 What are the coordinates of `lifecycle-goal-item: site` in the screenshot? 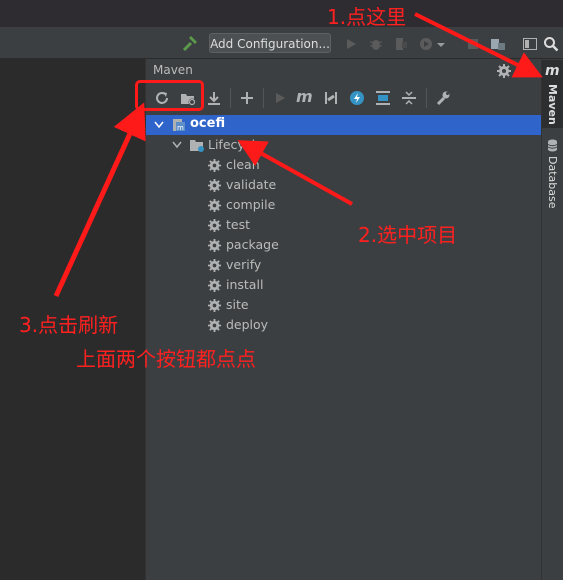 It's located at (237, 304).